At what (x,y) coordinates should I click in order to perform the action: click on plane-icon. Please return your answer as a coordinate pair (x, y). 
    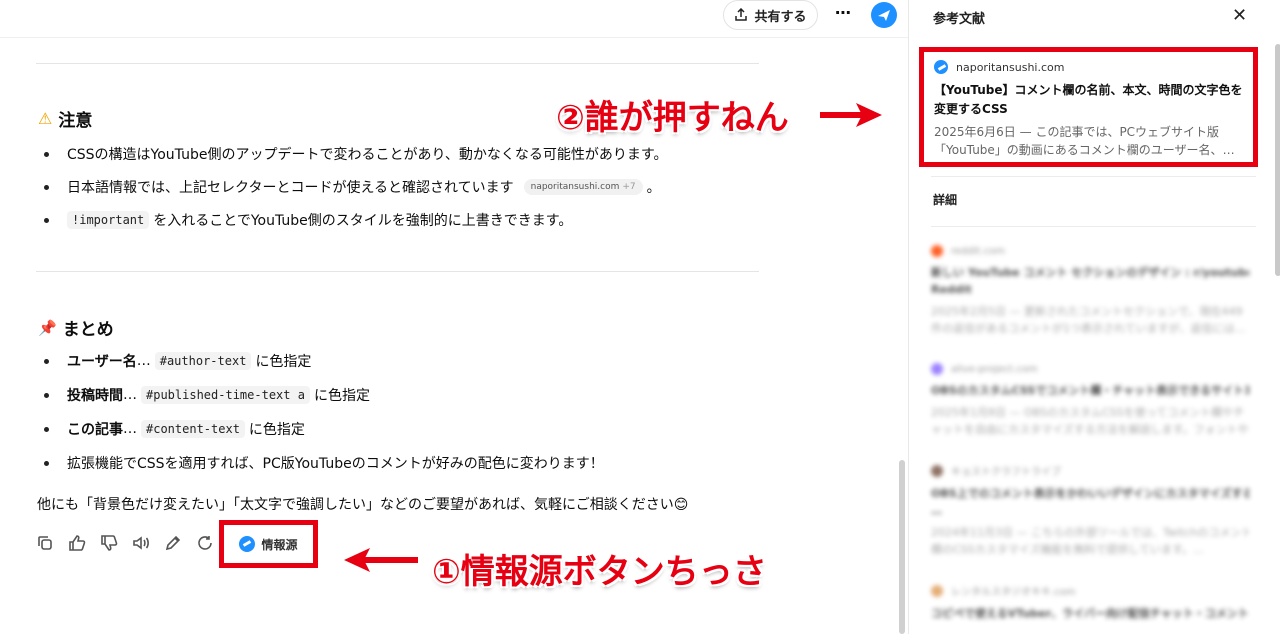
    Looking at the image, I should click on (884, 15).